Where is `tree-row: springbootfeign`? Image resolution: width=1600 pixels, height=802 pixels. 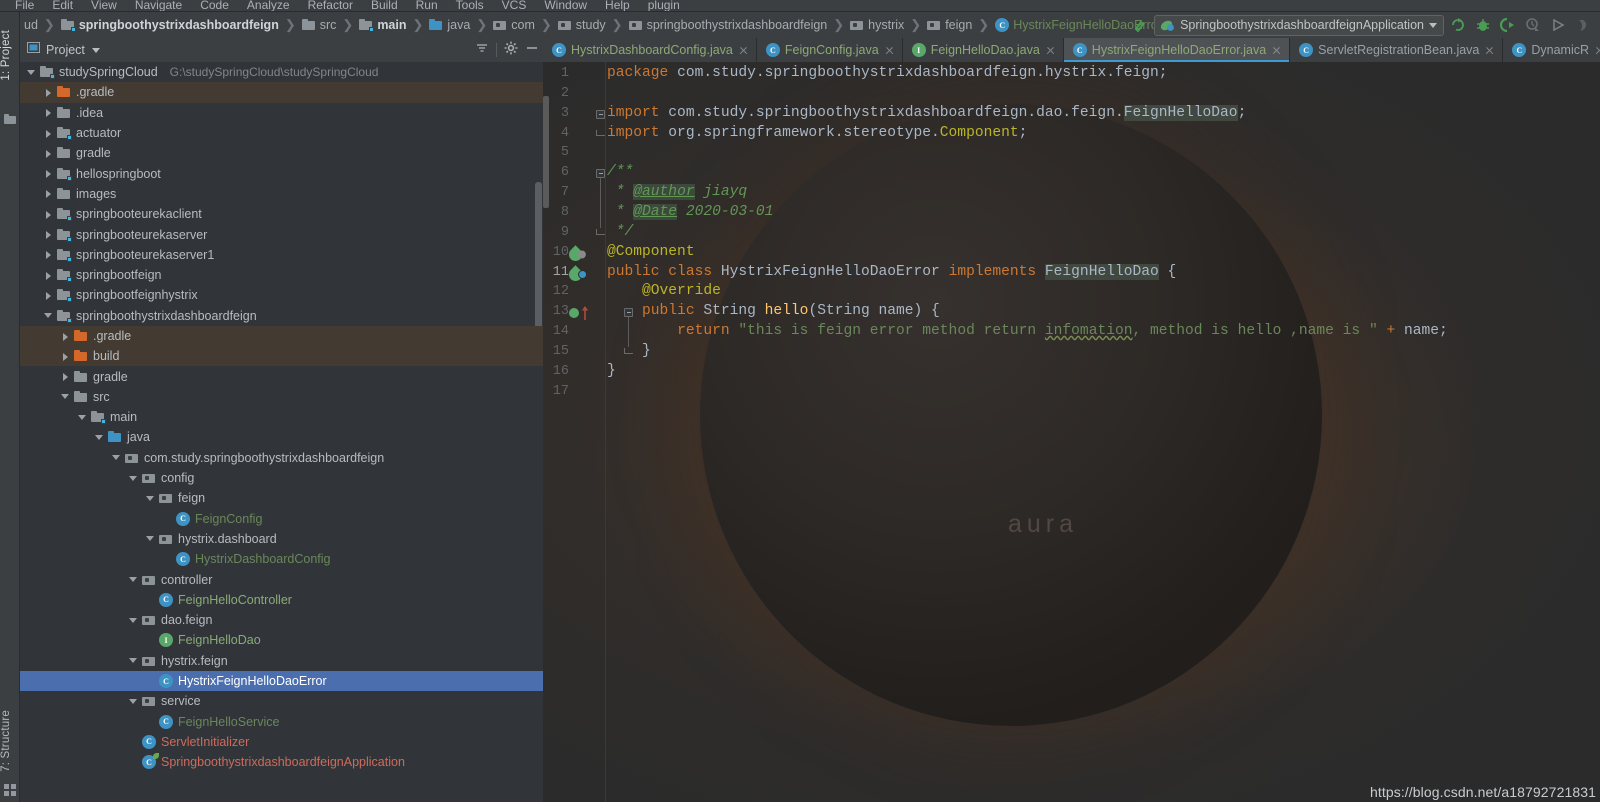
tree-row: springbootfeign is located at coordinates (281, 275).